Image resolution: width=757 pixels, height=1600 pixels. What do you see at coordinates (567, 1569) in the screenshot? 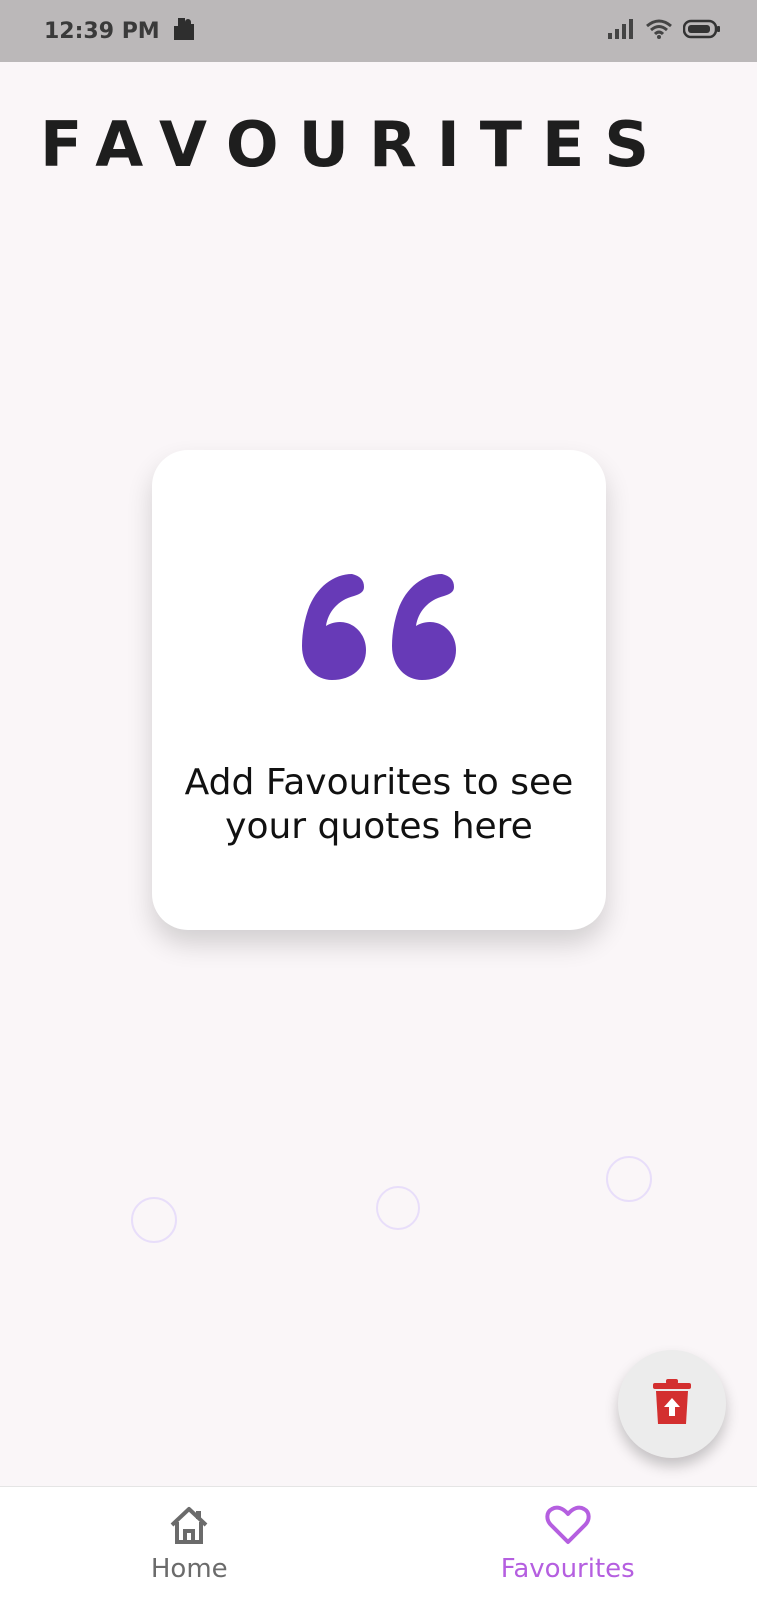
I see `nav-label-favourites: Favourites` at bounding box center [567, 1569].